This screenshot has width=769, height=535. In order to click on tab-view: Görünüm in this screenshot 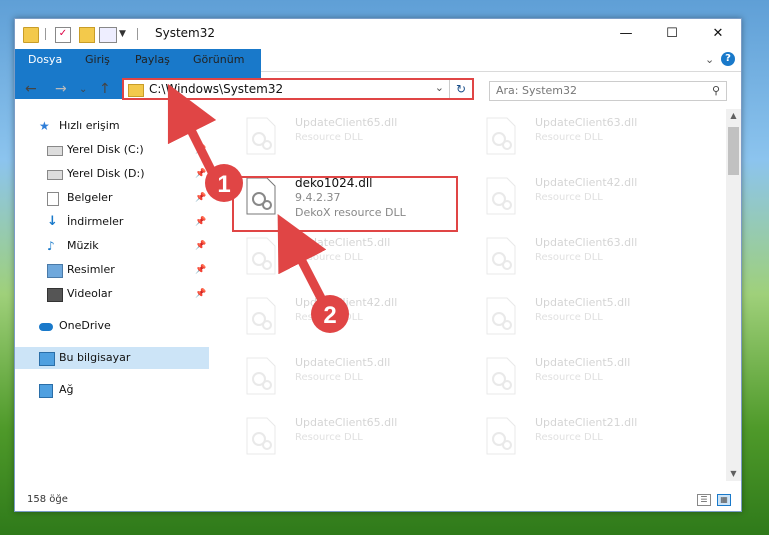, I will do `click(218, 60)`.